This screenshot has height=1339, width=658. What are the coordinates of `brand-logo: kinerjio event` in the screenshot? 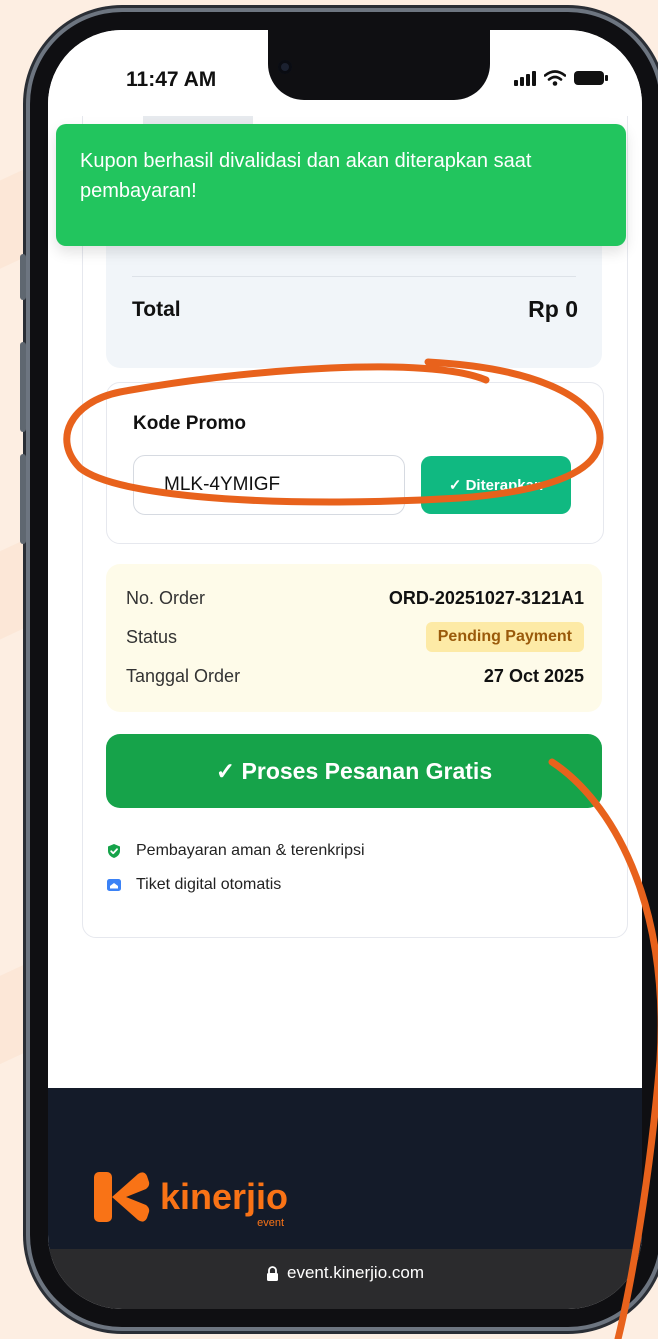 It's located at (190, 1199).